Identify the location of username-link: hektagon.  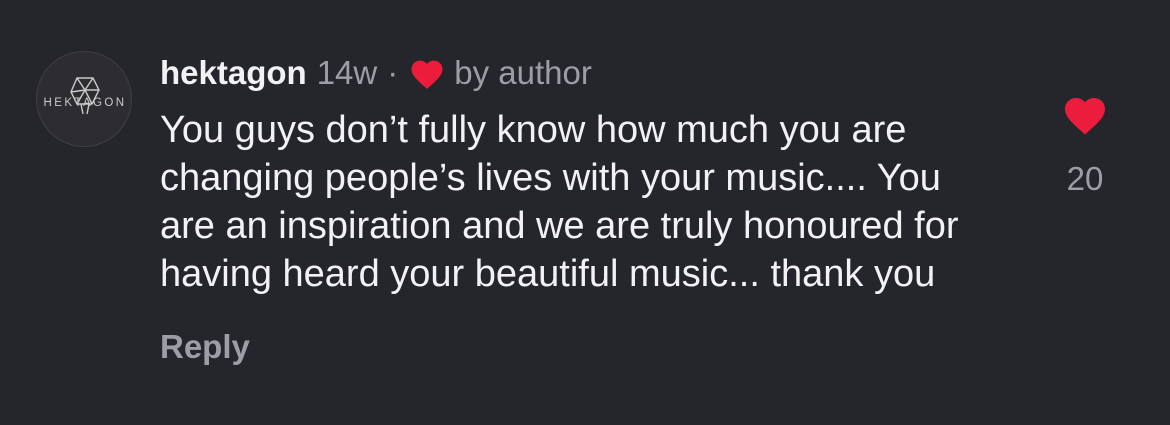
(233, 73).